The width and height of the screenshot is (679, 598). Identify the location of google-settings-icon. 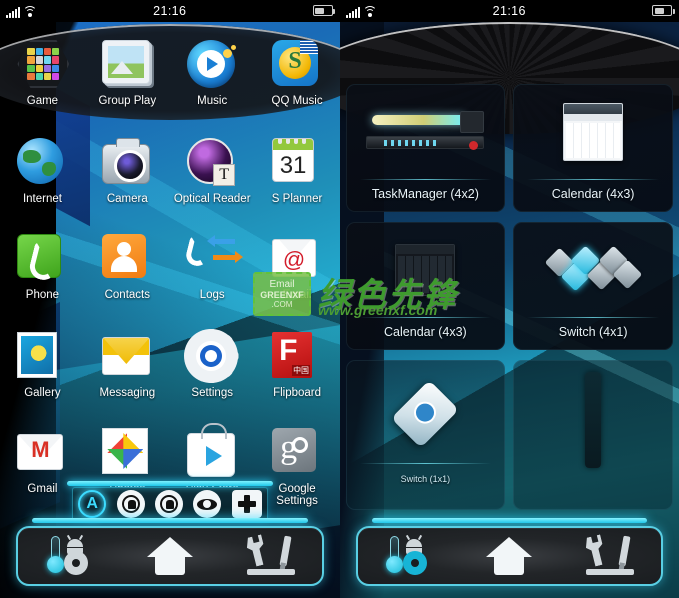
(297, 452).